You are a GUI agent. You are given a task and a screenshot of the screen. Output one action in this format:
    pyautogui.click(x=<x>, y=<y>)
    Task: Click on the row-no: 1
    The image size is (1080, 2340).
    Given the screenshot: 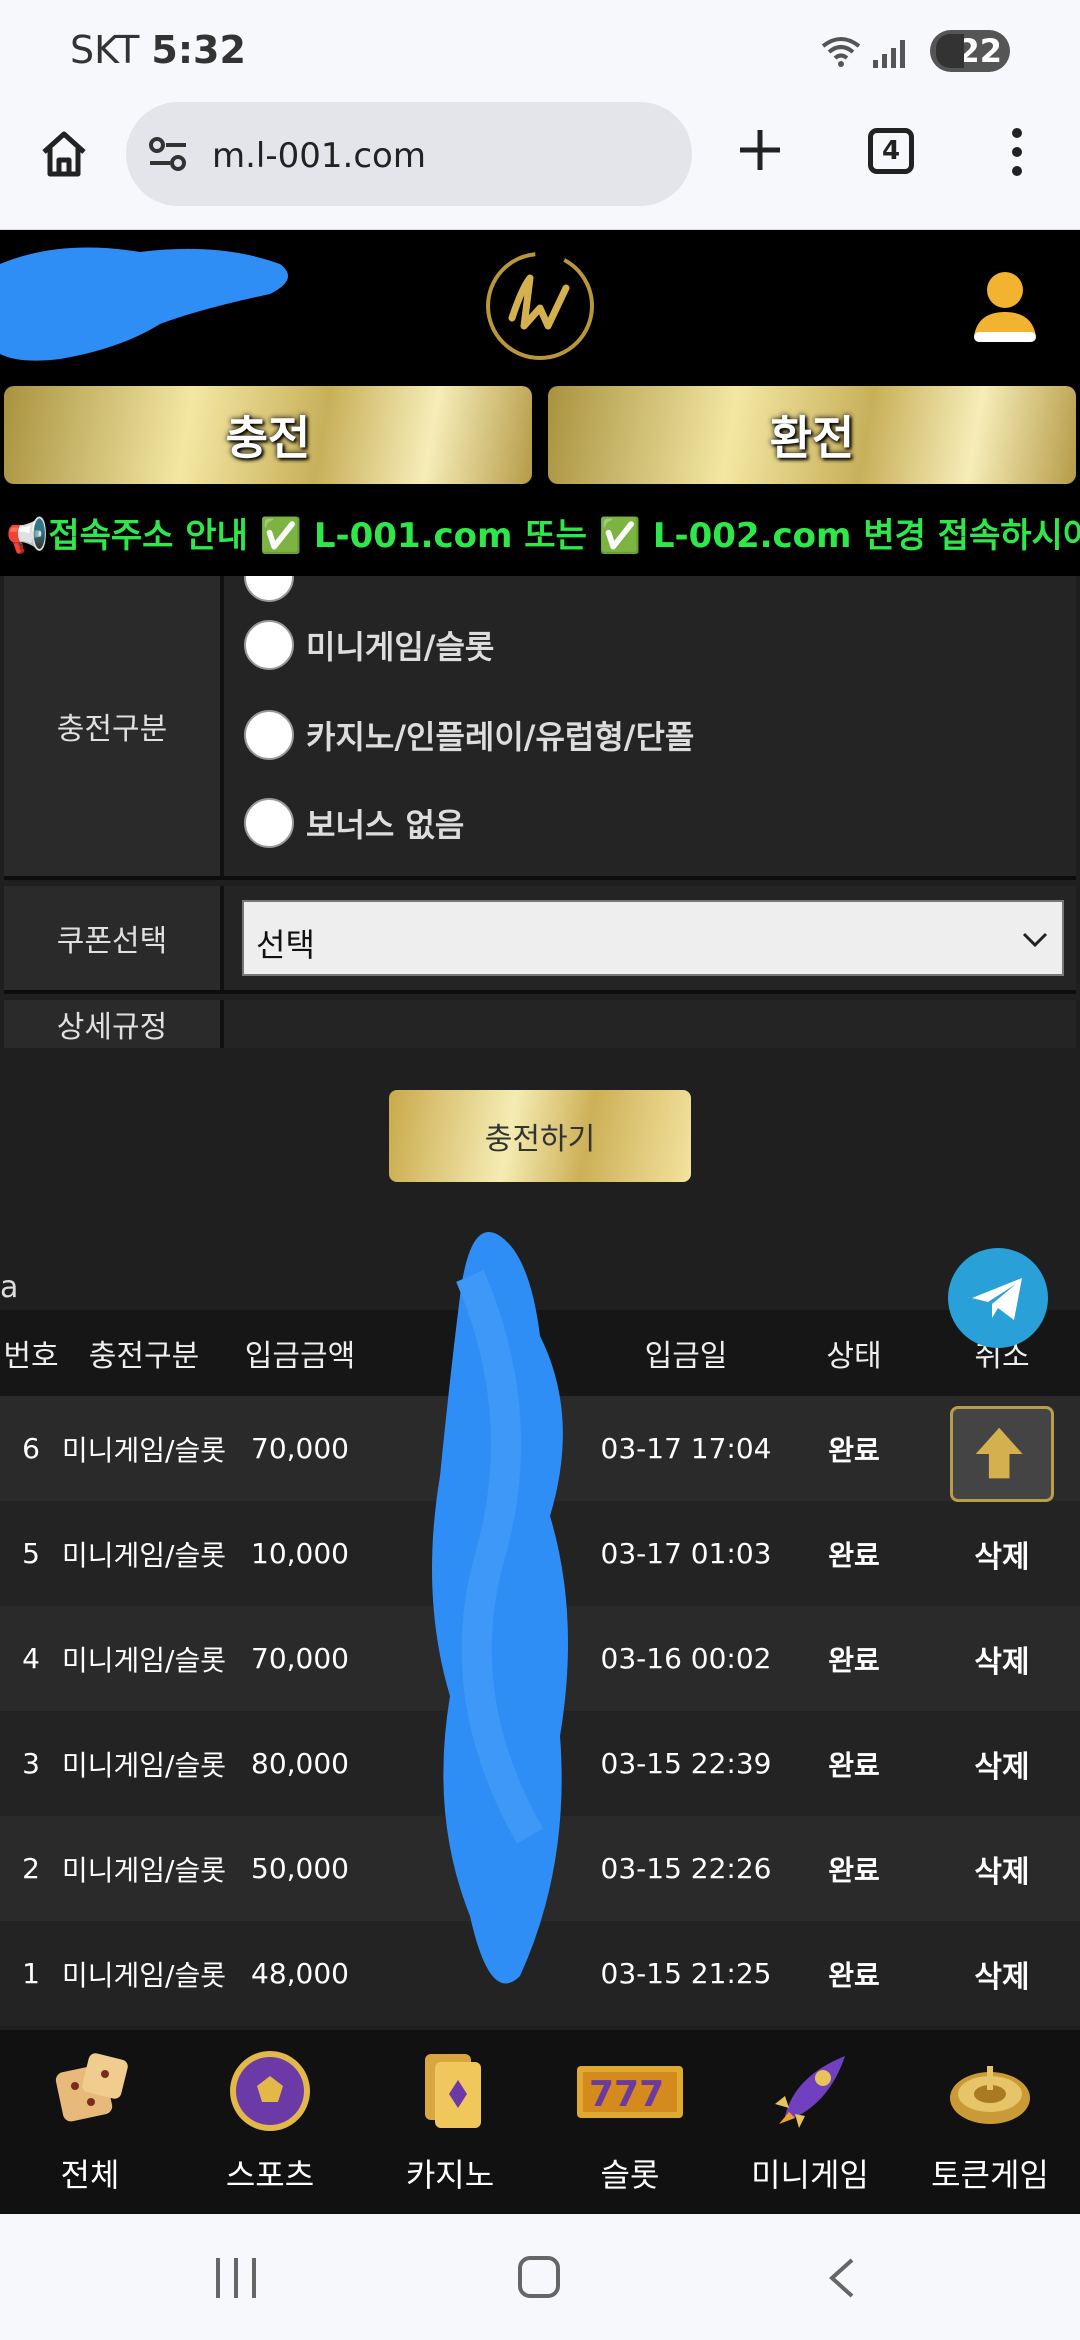 What is the action you would take?
    pyautogui.click(x=31, y=1973)
    